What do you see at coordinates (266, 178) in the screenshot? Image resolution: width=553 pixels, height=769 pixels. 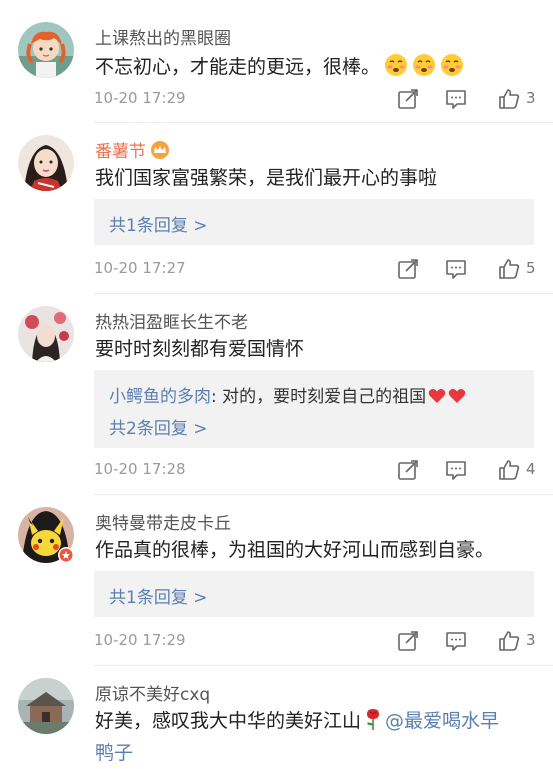 I see `comment-text: 我们国家富强繁荣，是我们最开心的事啦` at bounding box center [266, 178].